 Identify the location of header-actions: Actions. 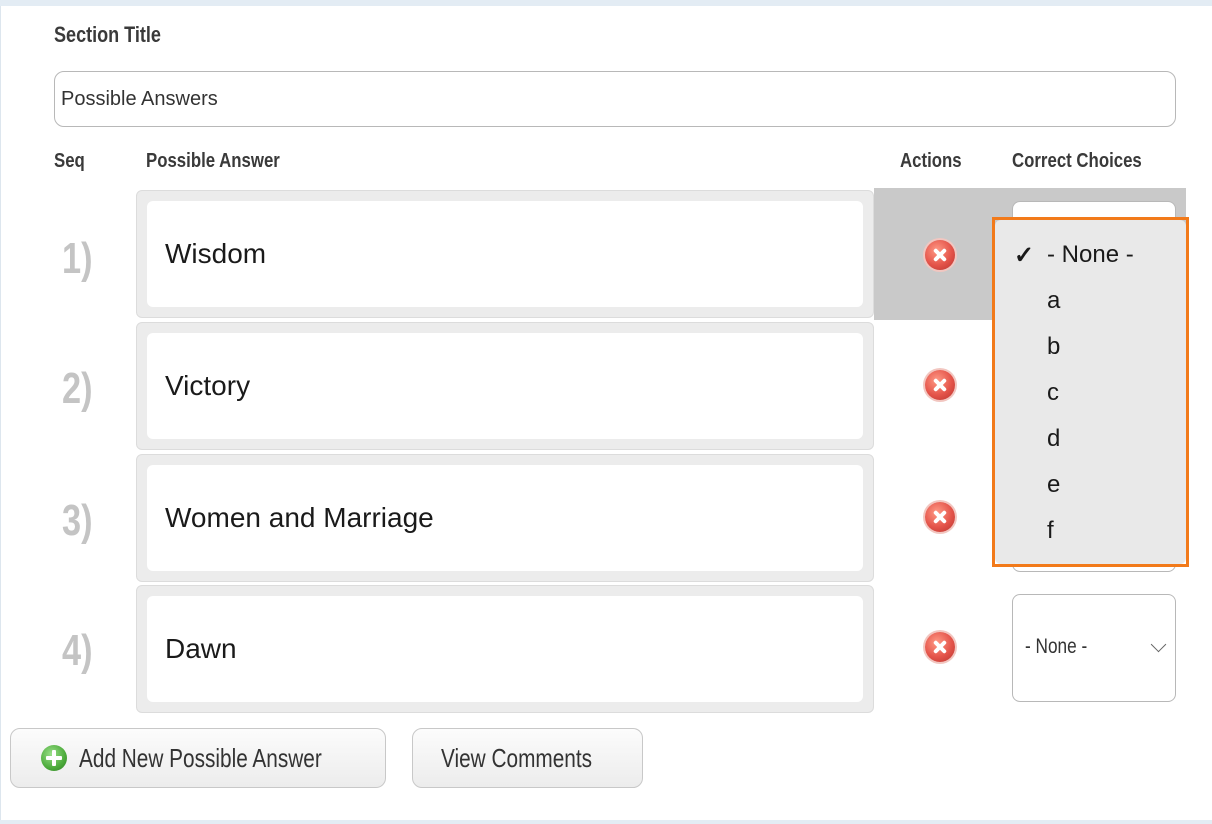
(931, 161).